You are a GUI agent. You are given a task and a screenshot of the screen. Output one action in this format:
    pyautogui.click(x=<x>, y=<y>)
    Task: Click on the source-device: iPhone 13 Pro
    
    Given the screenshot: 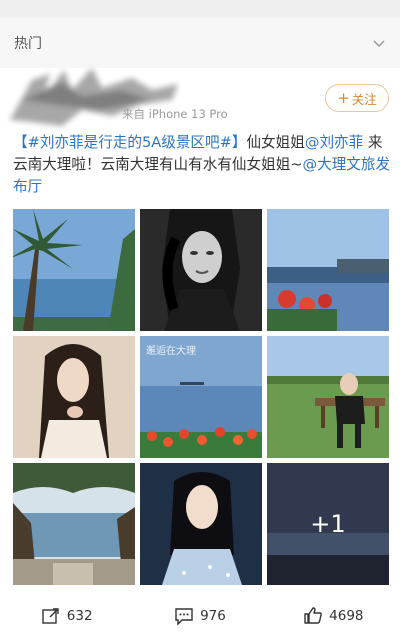 What is the action you would take?
    pyautogui.click(x=188, y=114)
    